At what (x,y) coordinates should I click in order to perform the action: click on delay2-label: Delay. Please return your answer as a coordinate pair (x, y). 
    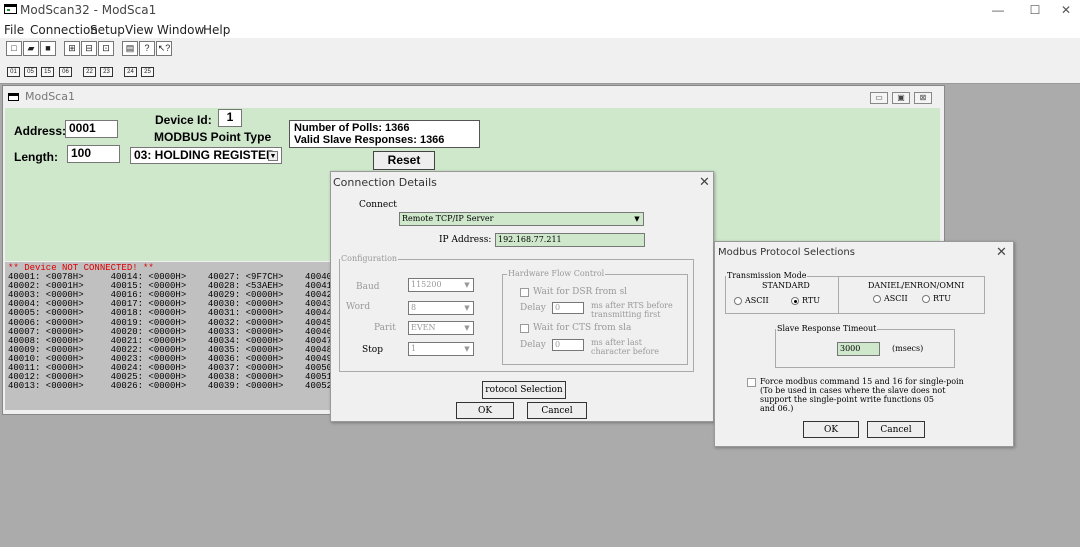
    Looking at the image, I should click on (533, 345).